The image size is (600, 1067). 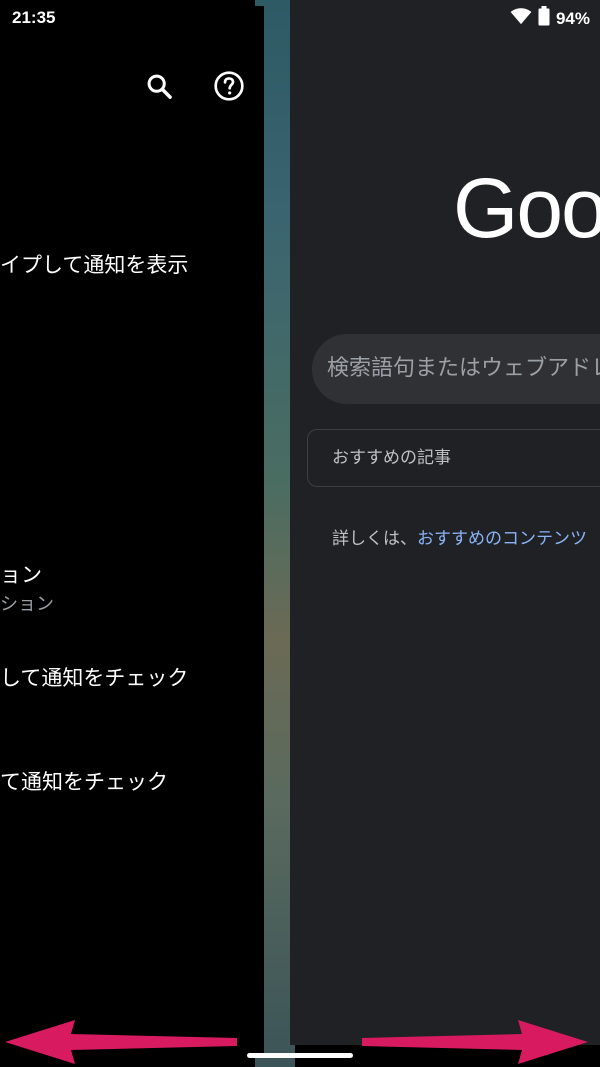 What do you see at coordinates (300, 18) in the screenshot?
I see `status-bar: 21:35 94%` at bounding box center [300, 18].